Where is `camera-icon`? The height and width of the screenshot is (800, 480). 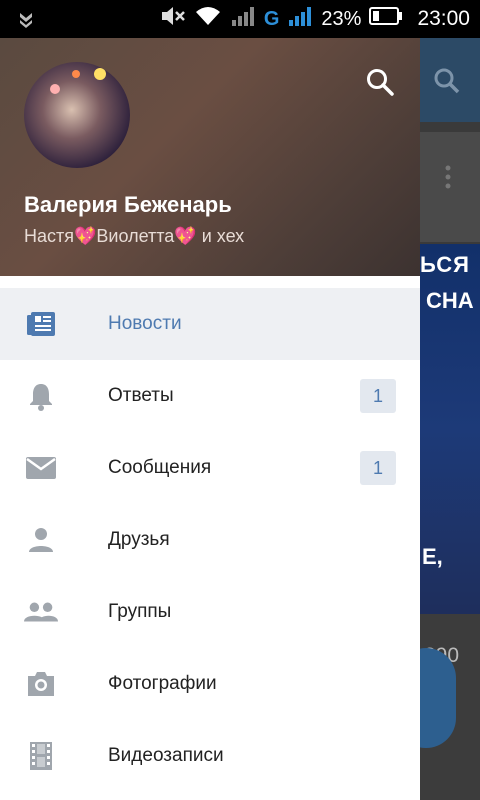
camera-icon is located at coordinates (41, 684).